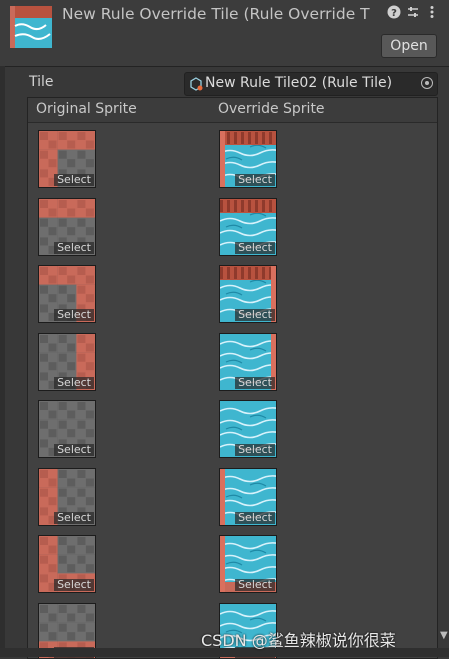 This screenshot has width=449, height=659. I want to click on chevron-down-icon: ▼, so click(444, 635).